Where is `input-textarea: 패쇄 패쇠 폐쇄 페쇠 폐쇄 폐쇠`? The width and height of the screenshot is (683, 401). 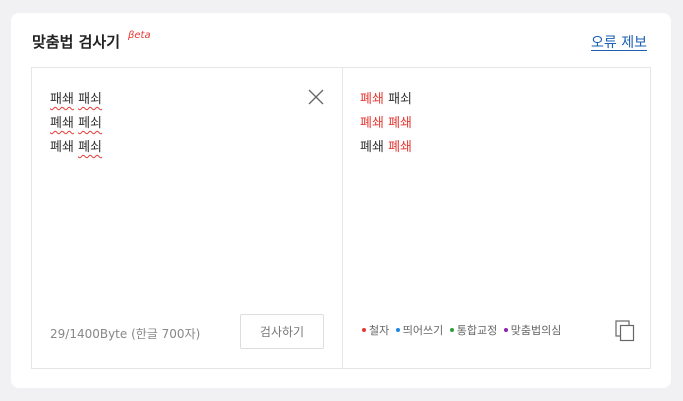 input-textarea: 패쇄 패쇠 폐쇄 페쇠 폐쇄 폐쇠 is located at coordinates (76, 124).